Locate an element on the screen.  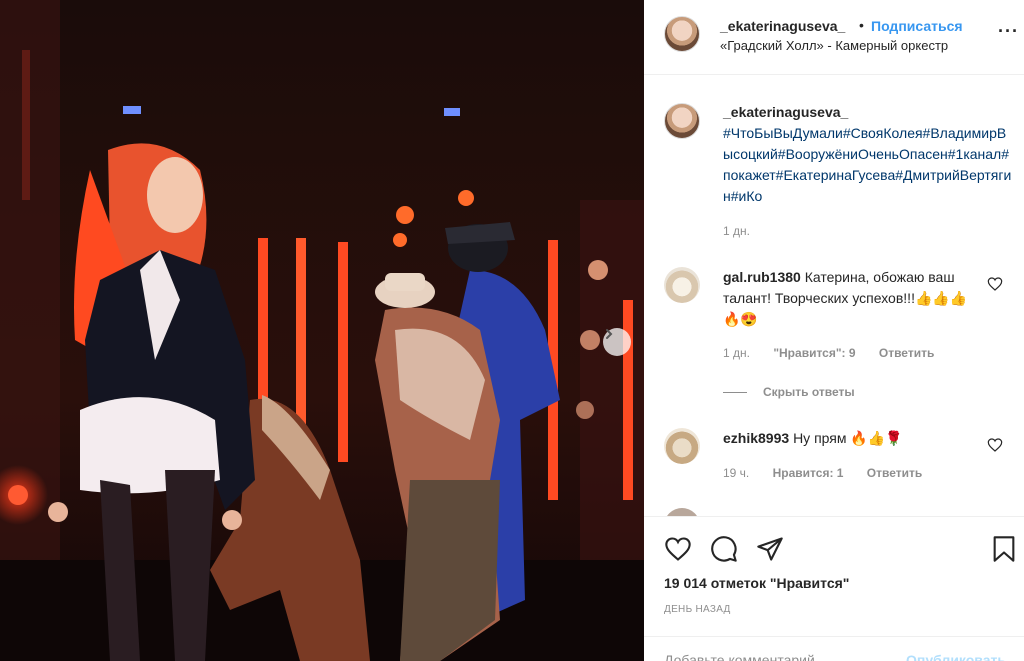
chevron-right-icon is located at coordinates (609, 334).